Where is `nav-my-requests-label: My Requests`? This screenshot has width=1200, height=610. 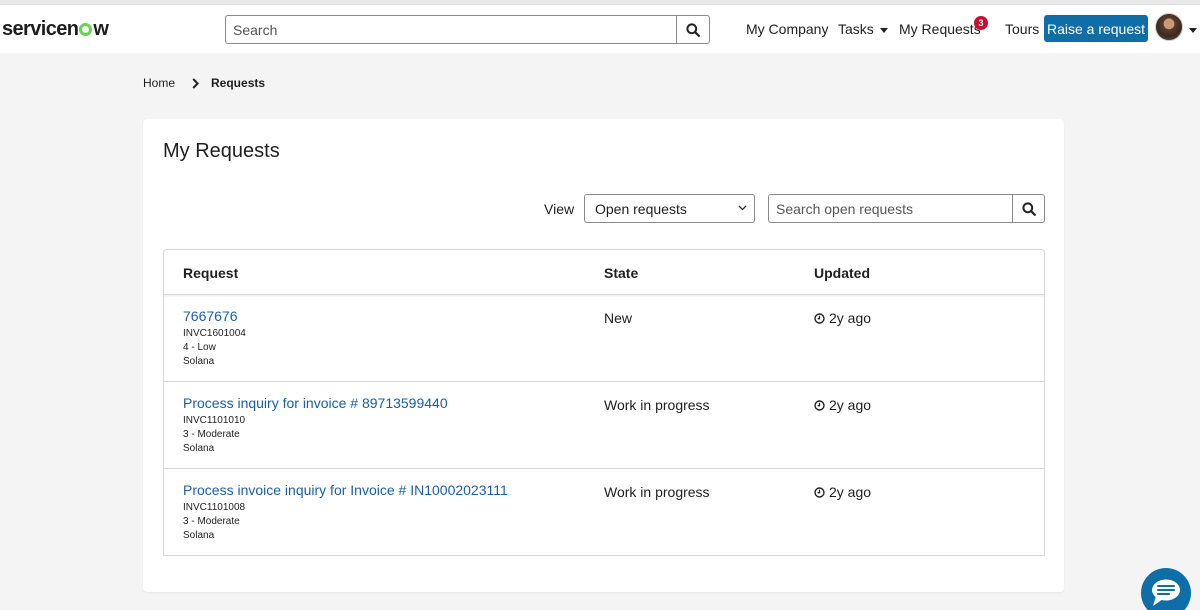 nav-my-requests-label: My Requests is located at coordinates (940, 29).